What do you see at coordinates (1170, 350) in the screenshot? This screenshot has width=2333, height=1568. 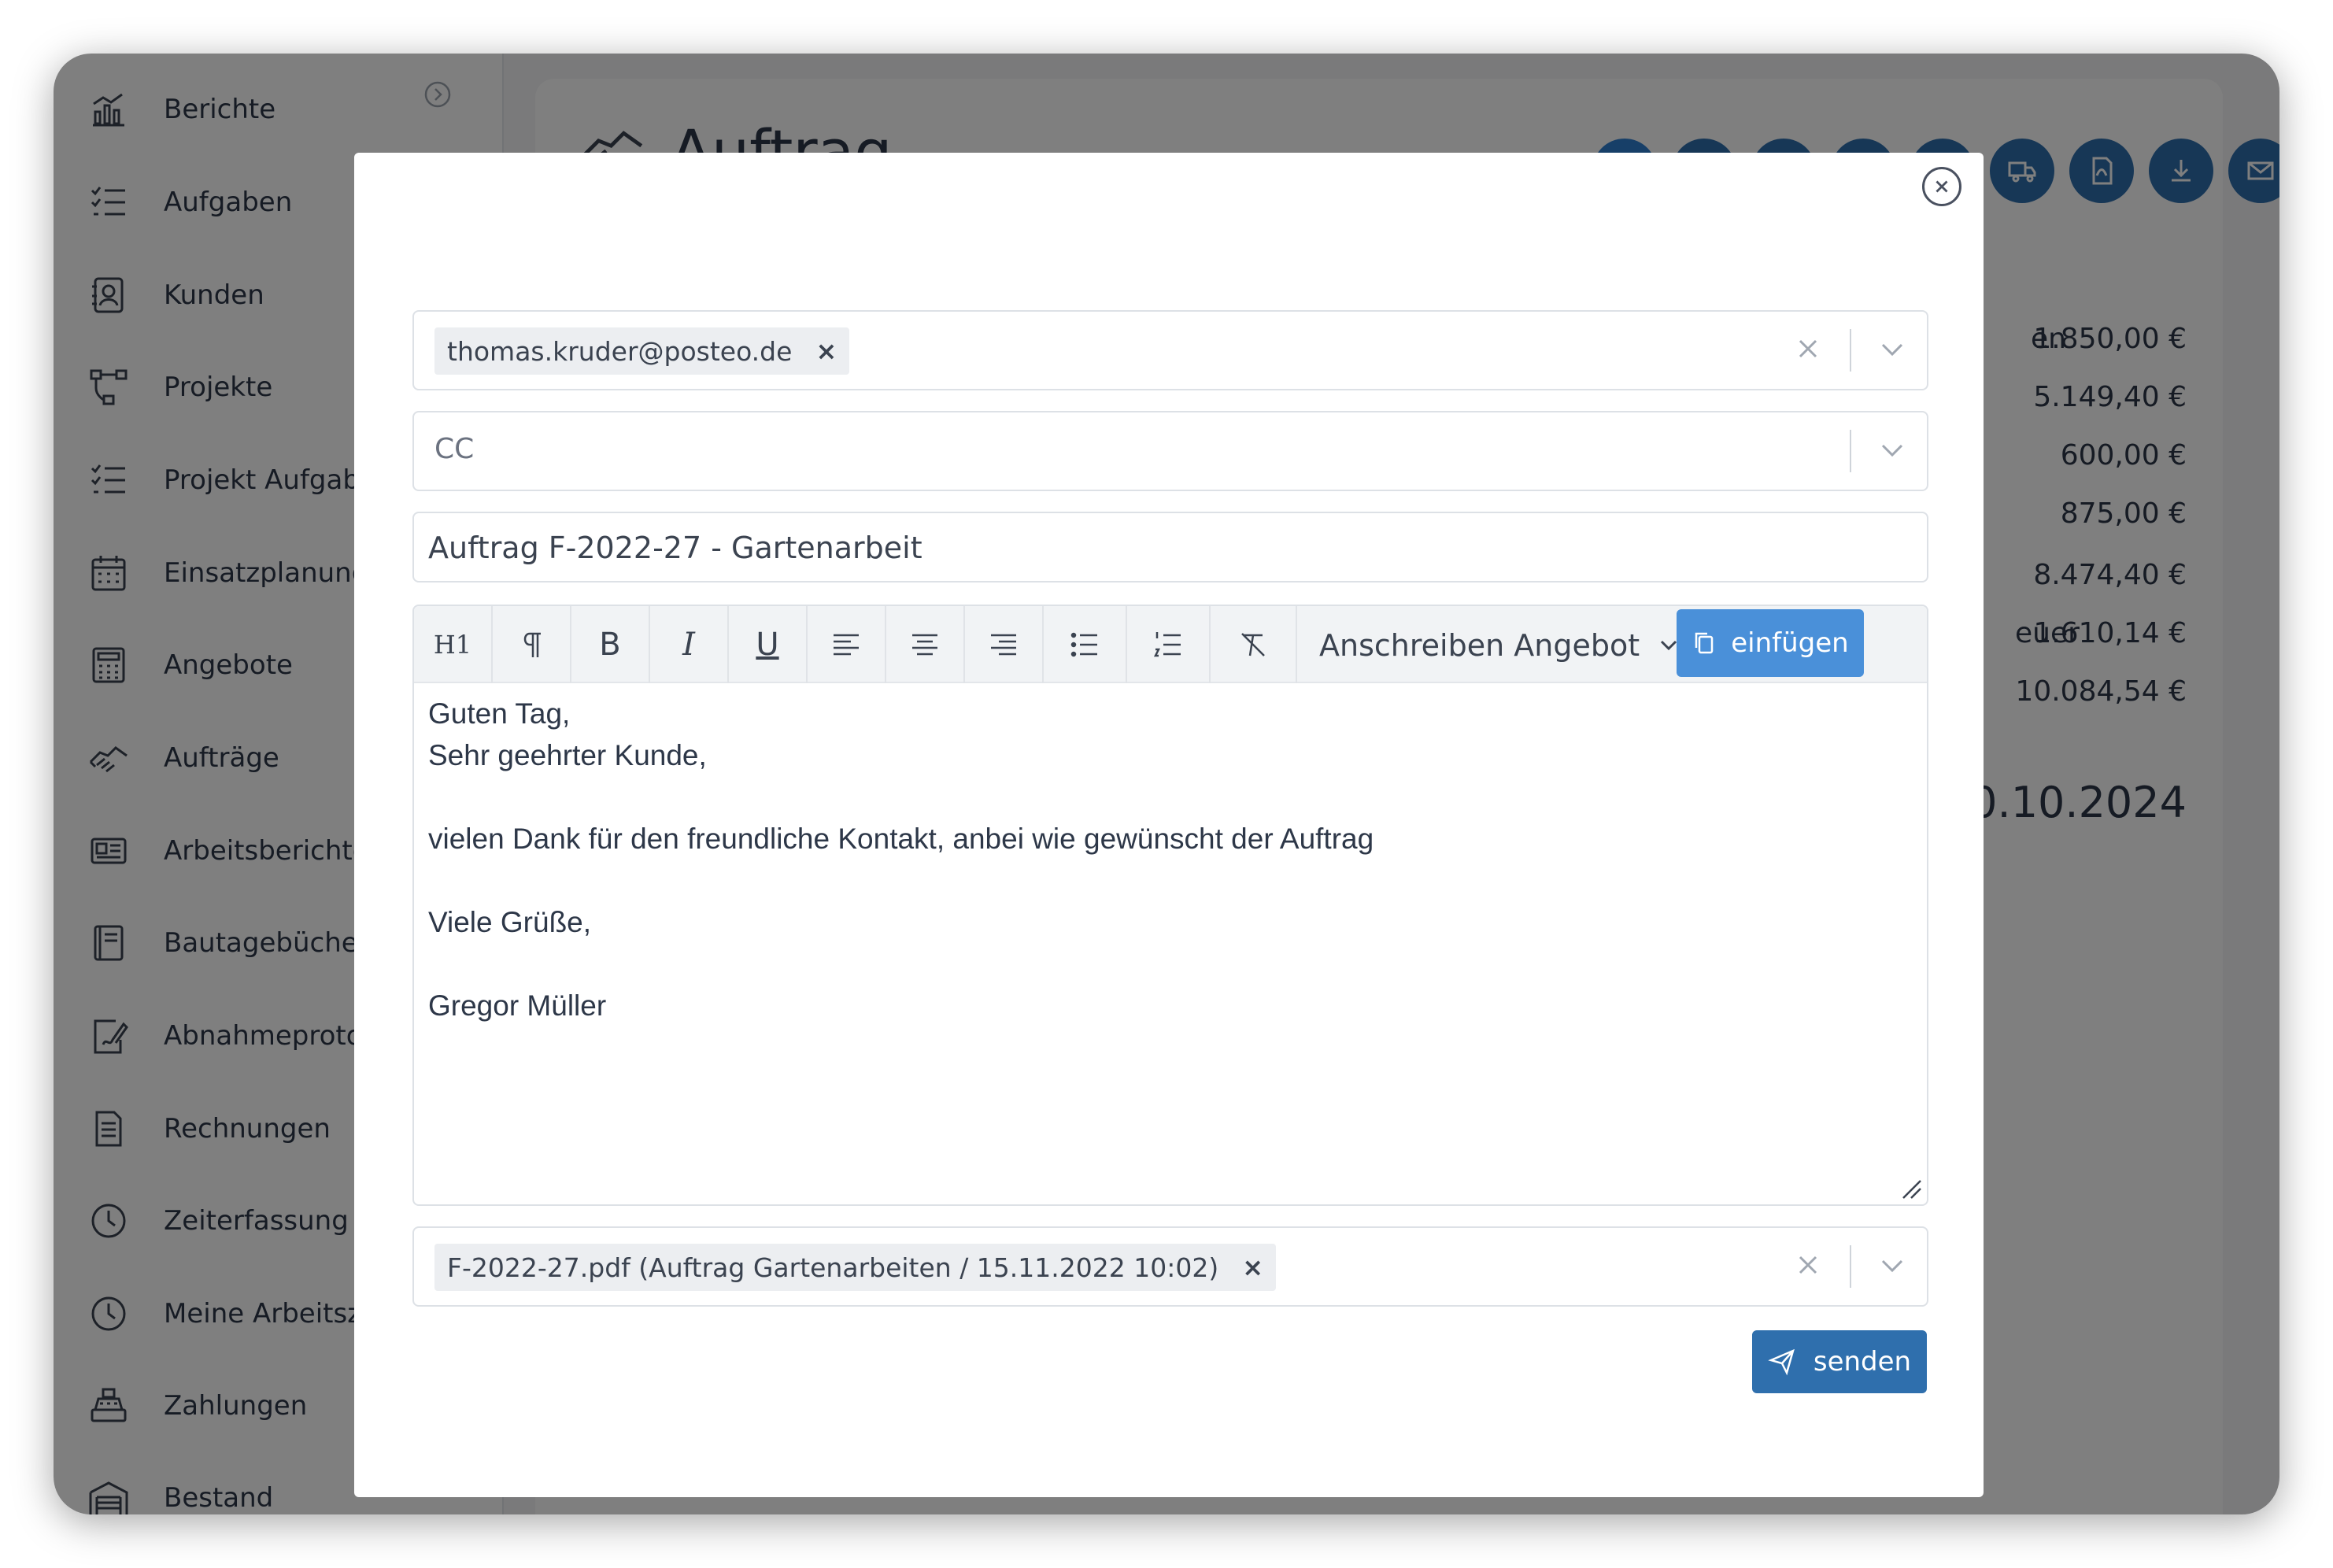 I see `recipient-select: thomas.kruder@posteo.de ×` at bounding box center [1170, 350].